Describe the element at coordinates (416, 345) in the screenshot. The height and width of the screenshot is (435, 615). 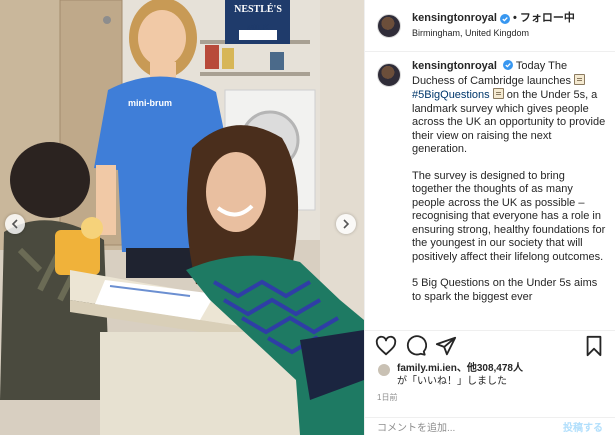
I see `comment-icon` at that location.